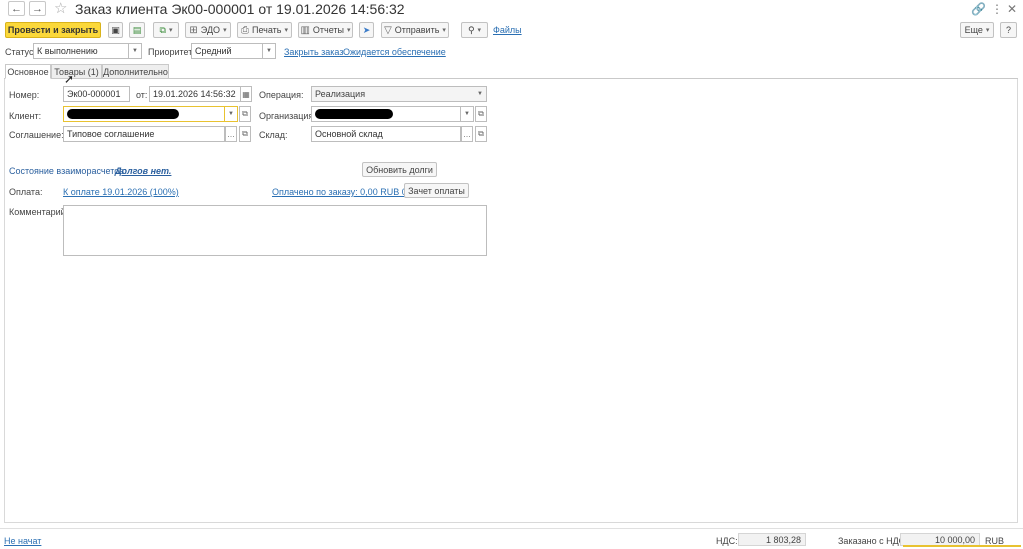 The width and height of the screenshot is (1023, 549). I want to click on number-label: Номер:, so click(24, 95).